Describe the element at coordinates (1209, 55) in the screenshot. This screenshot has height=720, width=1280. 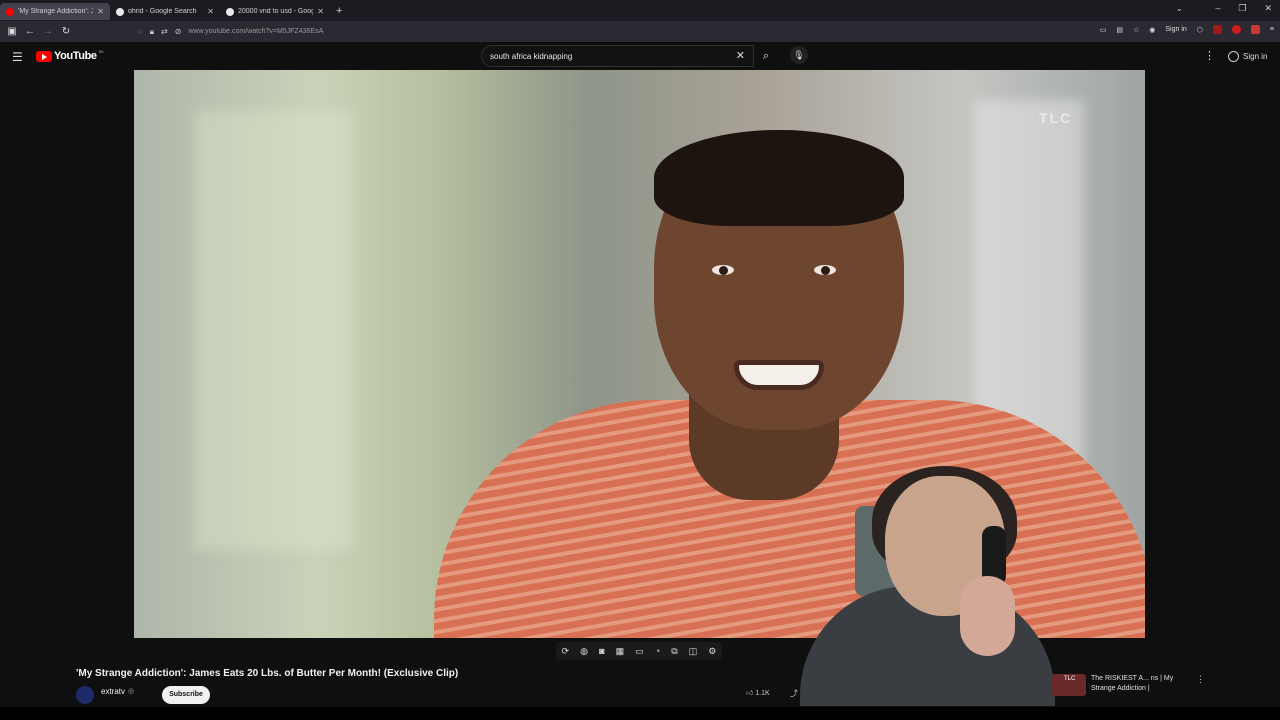
I see `settings-menu-icon: ⋮` at that location.